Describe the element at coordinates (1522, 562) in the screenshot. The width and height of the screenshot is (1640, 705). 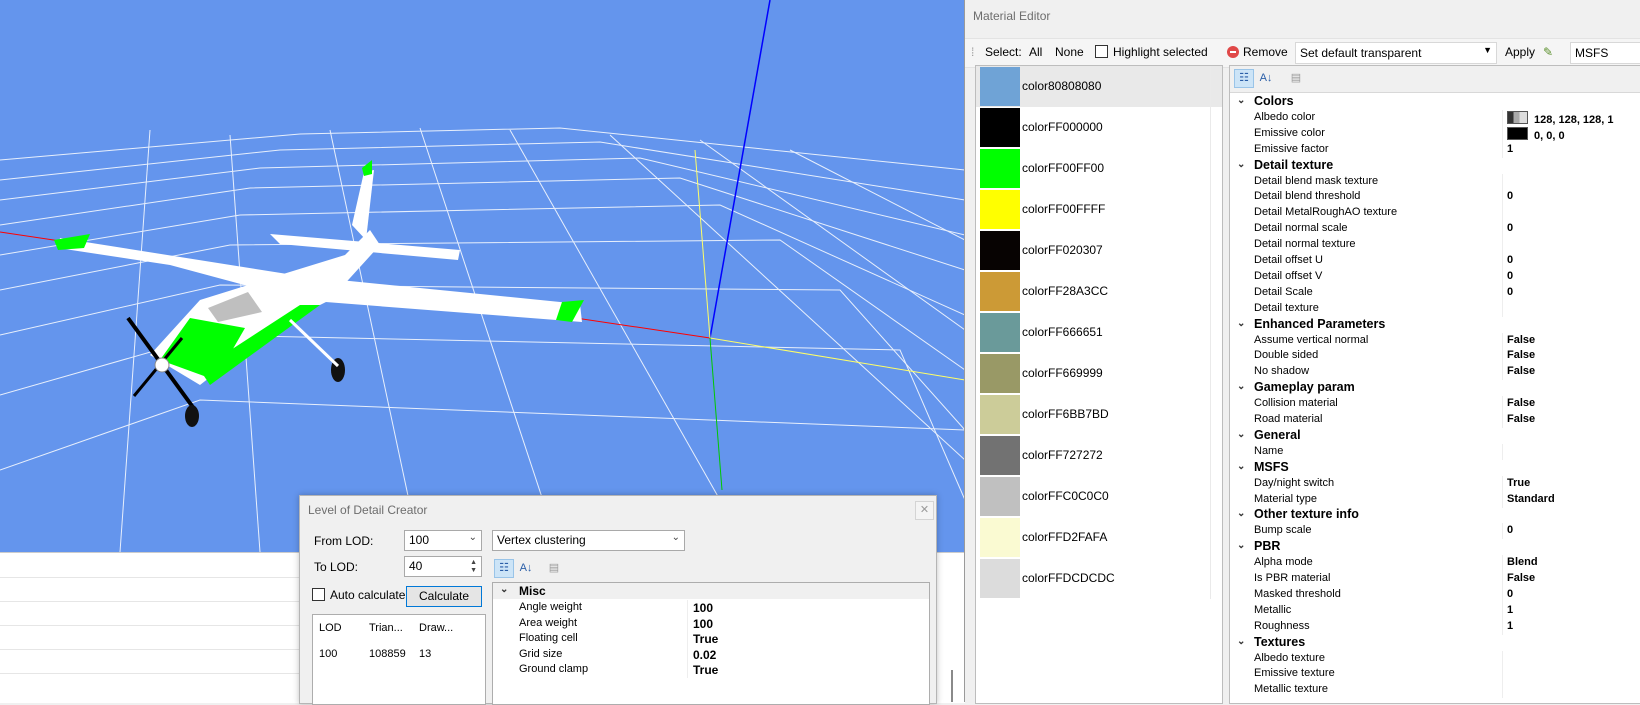
I see `property-value: Blend` at that location.